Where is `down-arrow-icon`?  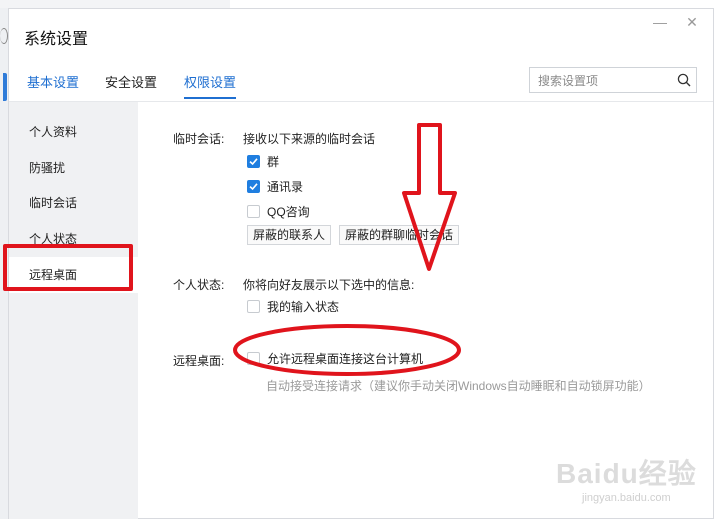
down-arrow-icon is located at coordinates (429, 197).